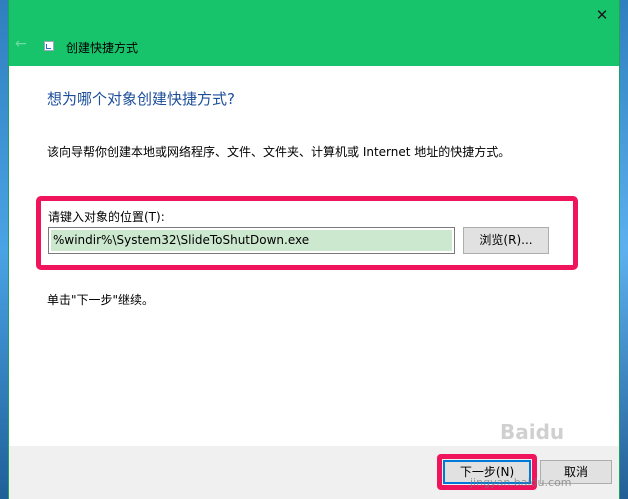 Image resolution: width=628 pixels, height=499 pixels. What do you see at coordinates (307, 233) in the screenshot?
I see `annotation-highlight-location` at bounding box center [307, 233].